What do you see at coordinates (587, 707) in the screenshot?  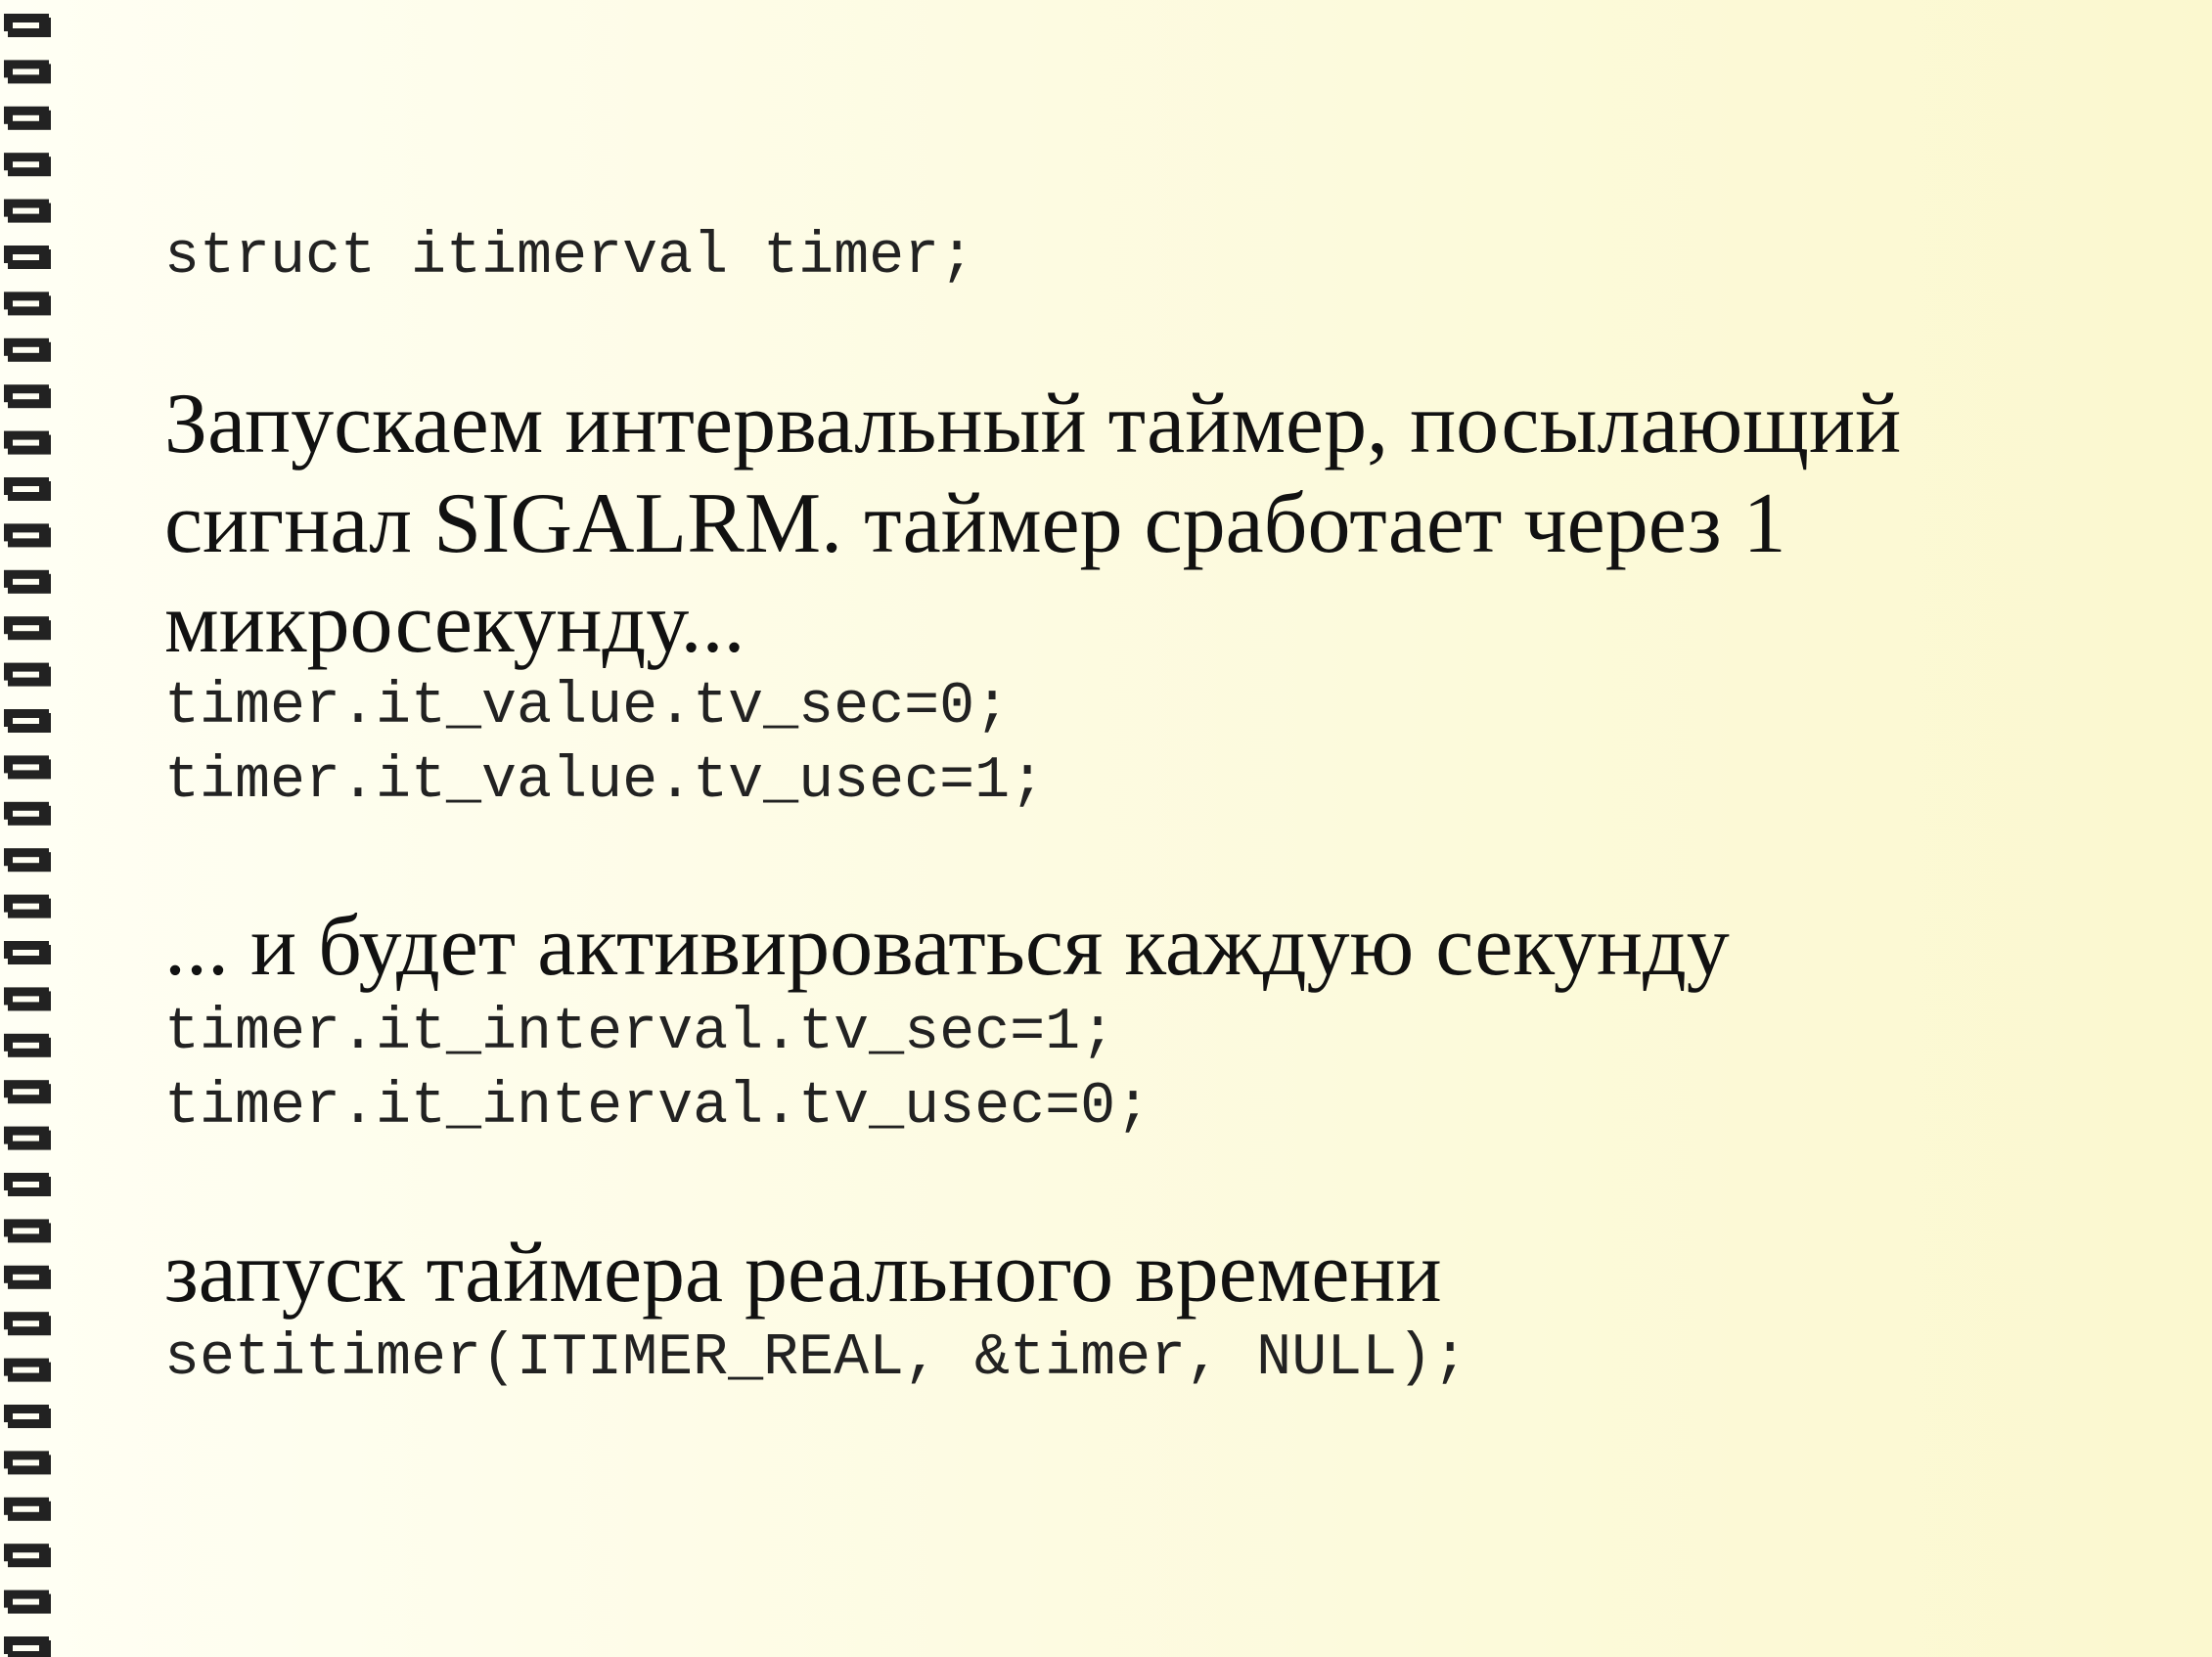 I see `code-value-sec: timer.it_value.tv_sec=0;` at bounding box center [587, 707].